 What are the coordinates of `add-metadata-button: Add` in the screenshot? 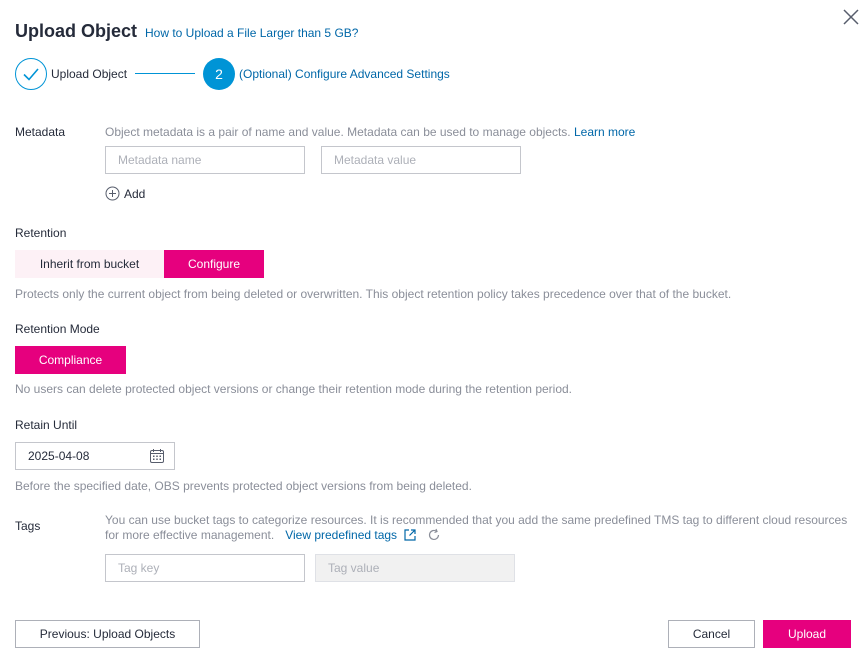 It's located at (125, 193).